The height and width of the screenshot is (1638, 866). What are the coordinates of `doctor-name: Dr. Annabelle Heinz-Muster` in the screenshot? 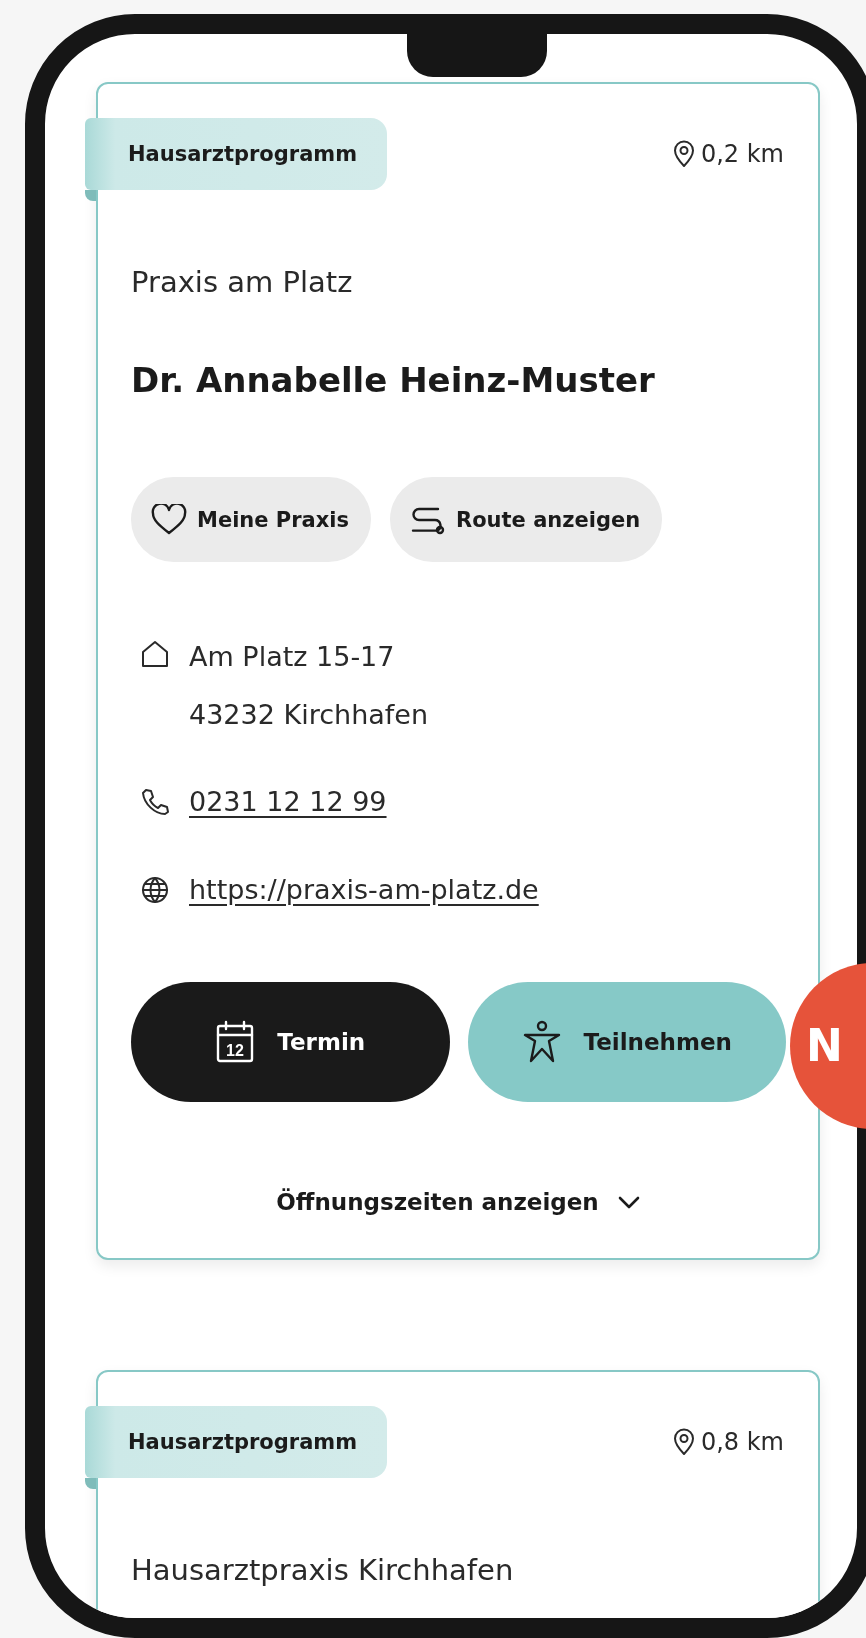 It's located at (393, 380).